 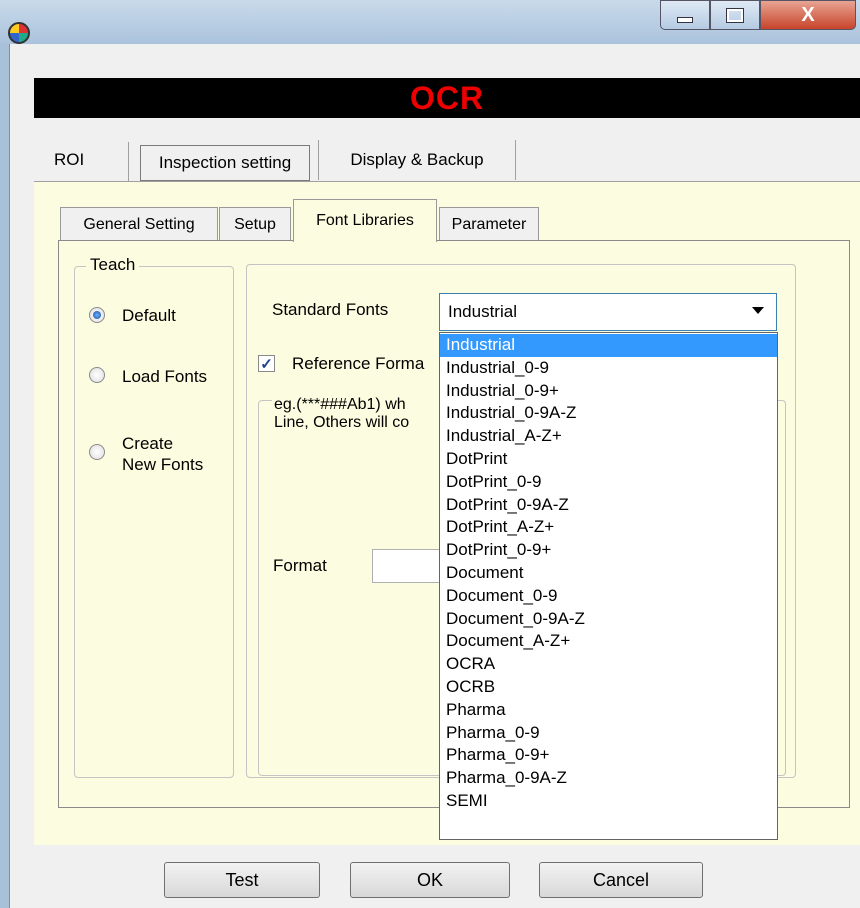 I want to click on test-button-label: Test, so click(x=242, y=879).